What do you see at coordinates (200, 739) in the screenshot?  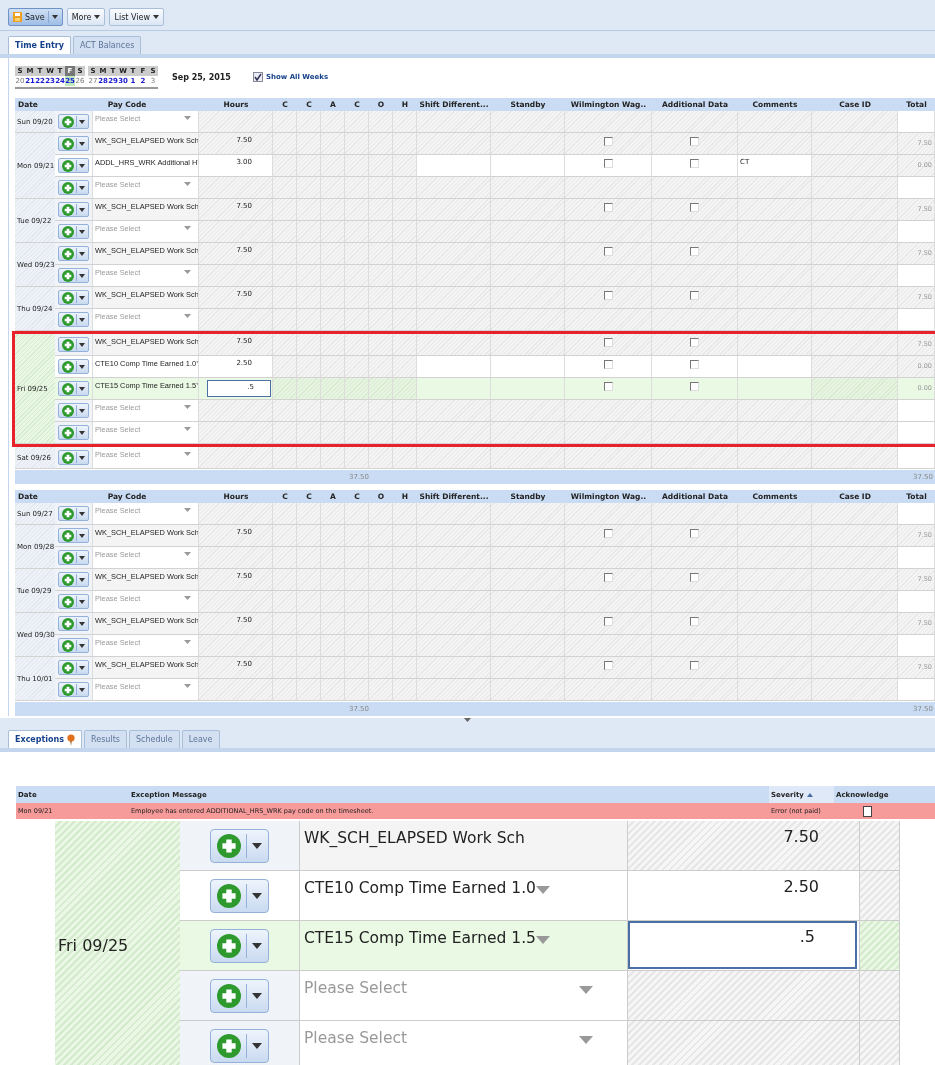 I see `tab: Leave` at bounding box center [200, 739].